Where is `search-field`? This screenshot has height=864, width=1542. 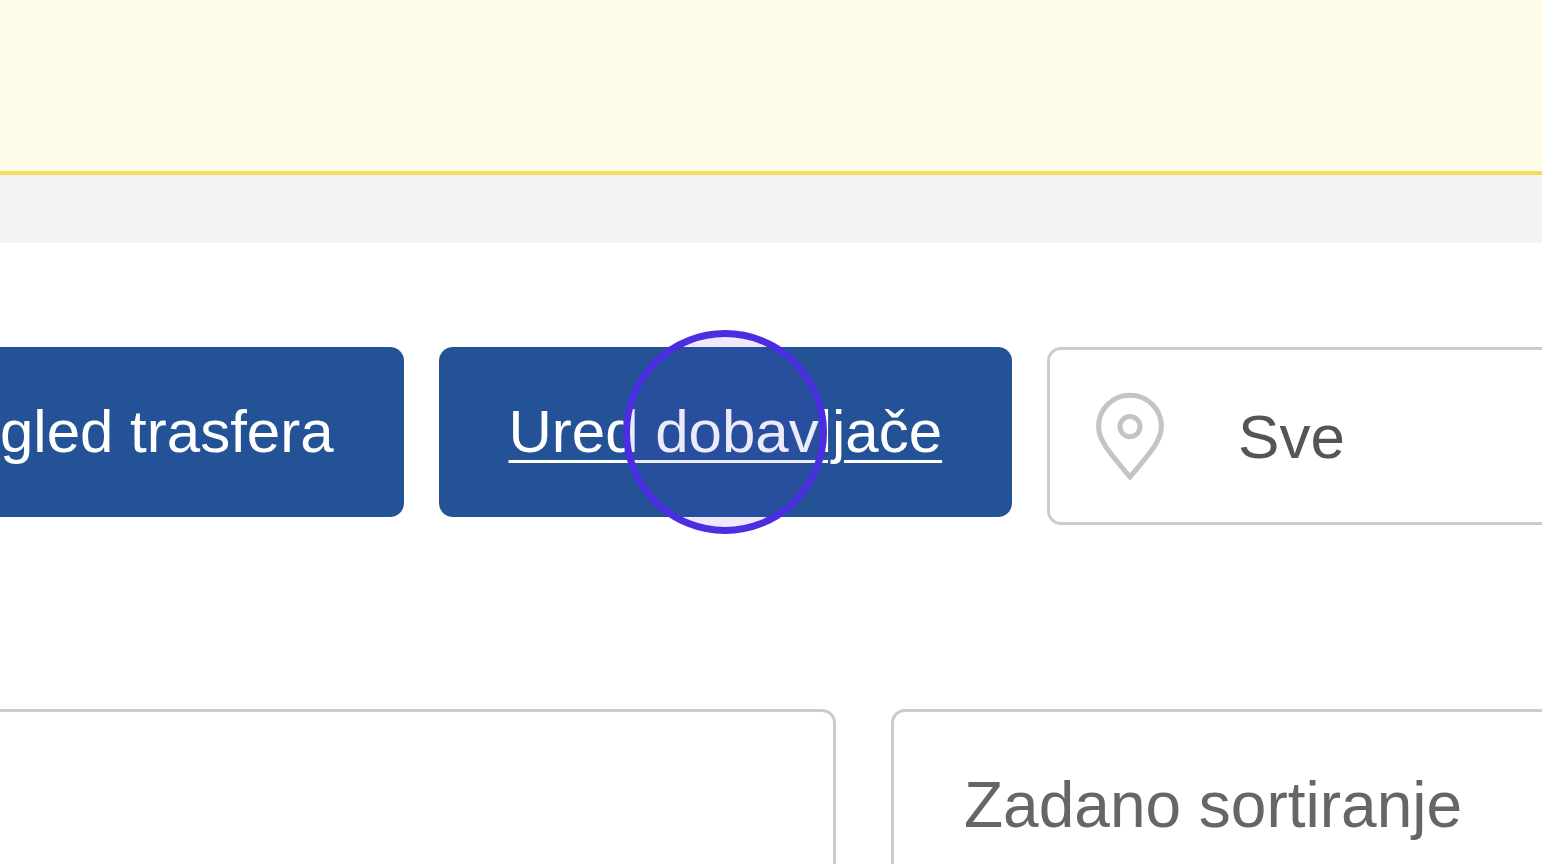 search-field is located at coordinates (418, 786).